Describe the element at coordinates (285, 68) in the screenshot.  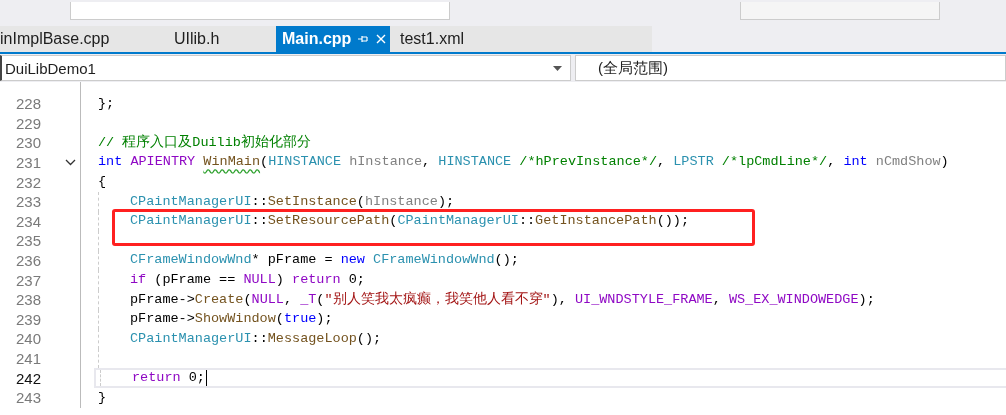
I see `project-dropdown: DuiLibDemo1` at that location.